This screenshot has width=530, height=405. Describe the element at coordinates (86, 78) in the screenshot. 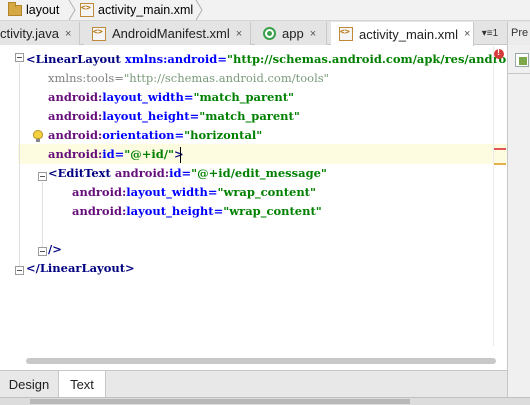

I see `code-token: xmlns:tools=` at that location.